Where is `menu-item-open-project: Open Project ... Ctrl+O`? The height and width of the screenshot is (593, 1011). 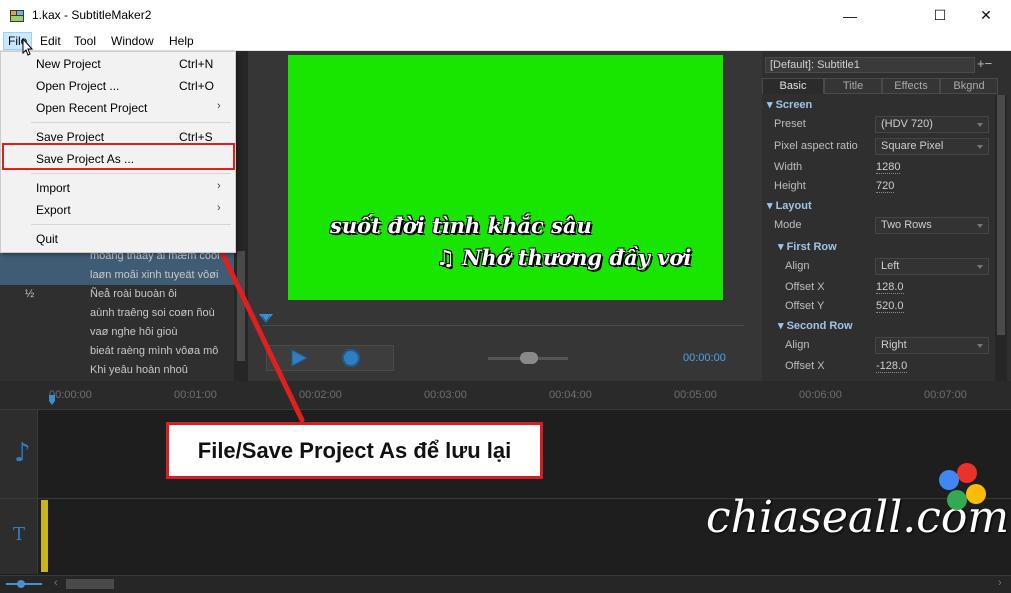
menu-item-open-project: Open Project ... Ctrl+O is located at coordinates (118, 86).